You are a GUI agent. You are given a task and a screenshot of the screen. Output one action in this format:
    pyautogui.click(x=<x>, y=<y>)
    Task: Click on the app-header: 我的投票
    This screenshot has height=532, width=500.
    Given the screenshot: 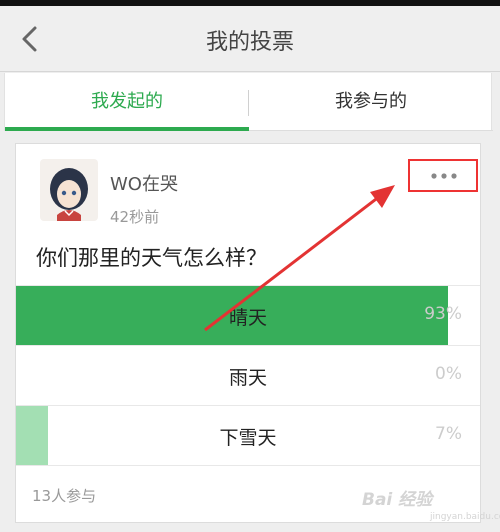 What is the action you would take?
    pyautogui.click(x=250, y=39)
    